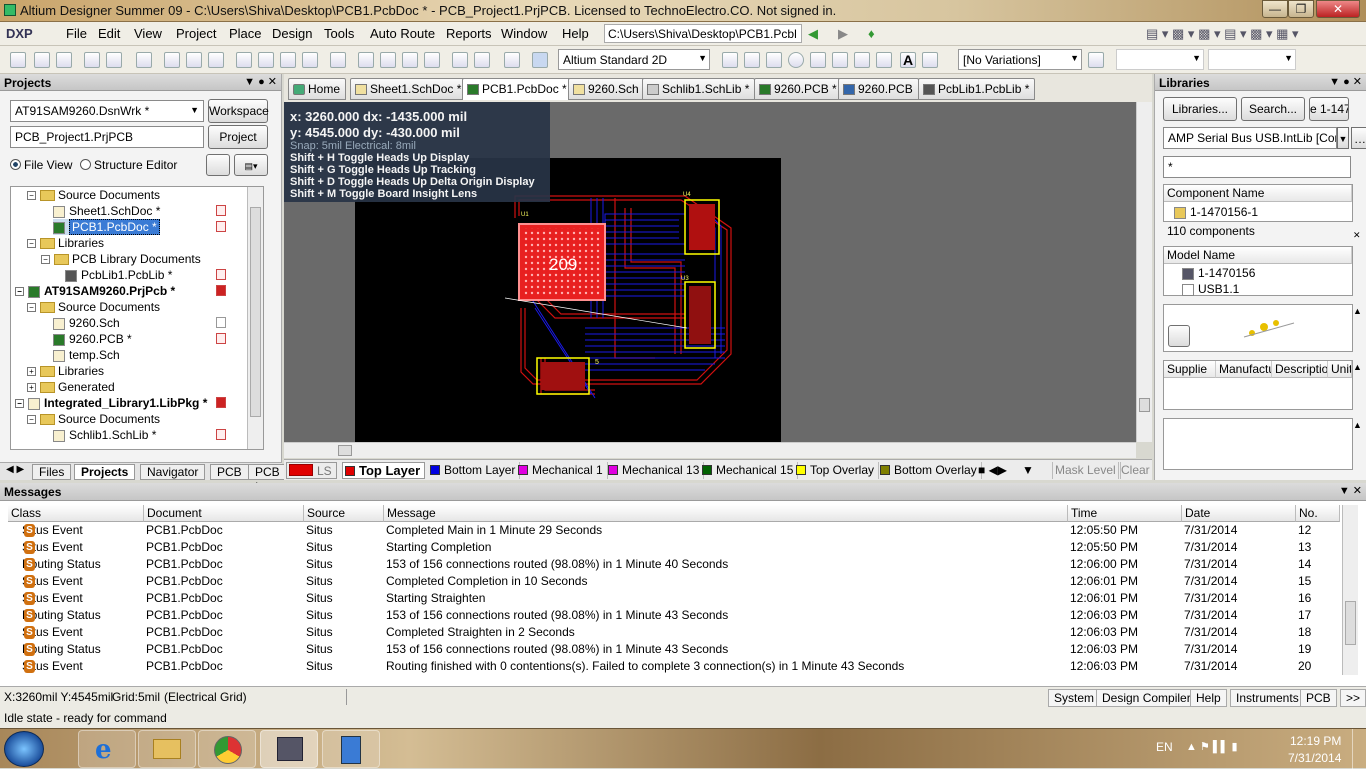 This screenshot has width=1366, height=769. I want to click on menu-window: Window, so click(524, 33).